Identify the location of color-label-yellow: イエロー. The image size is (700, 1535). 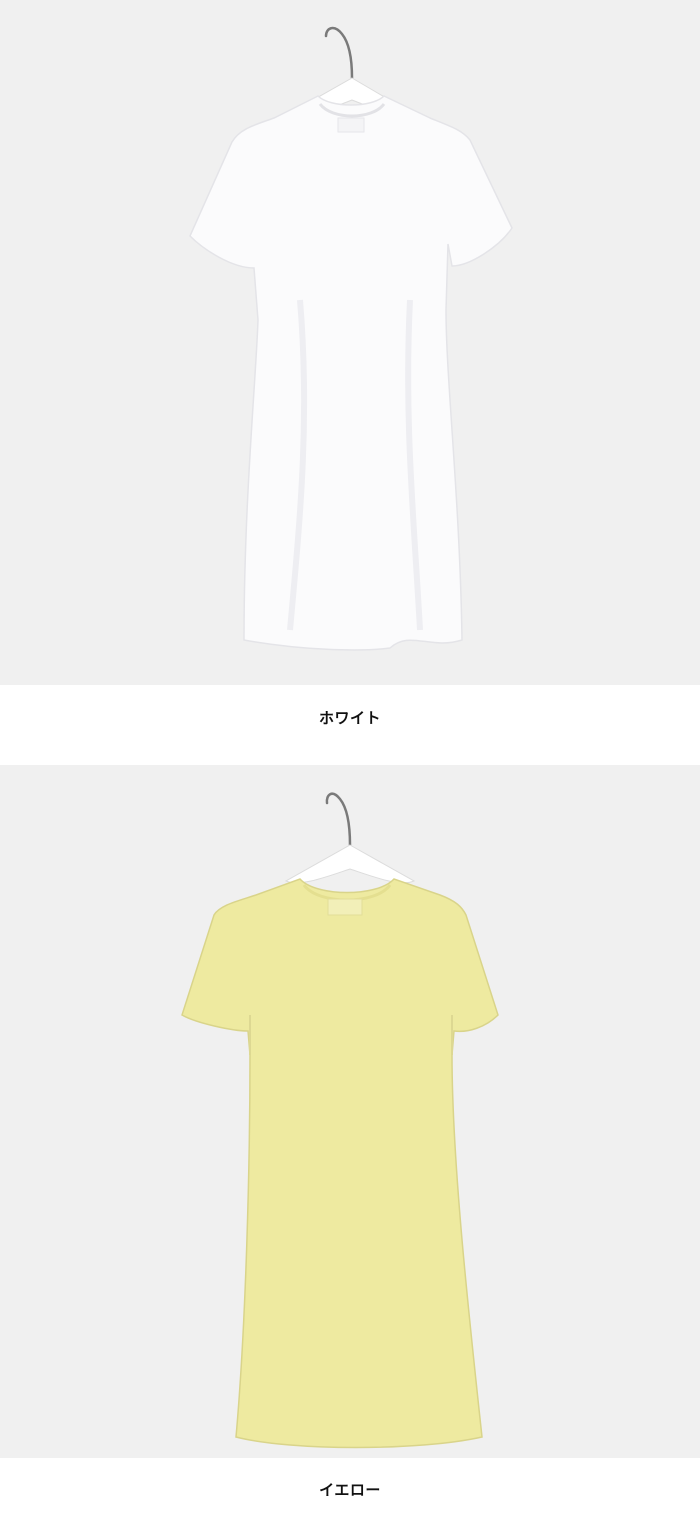
(350, 1490).